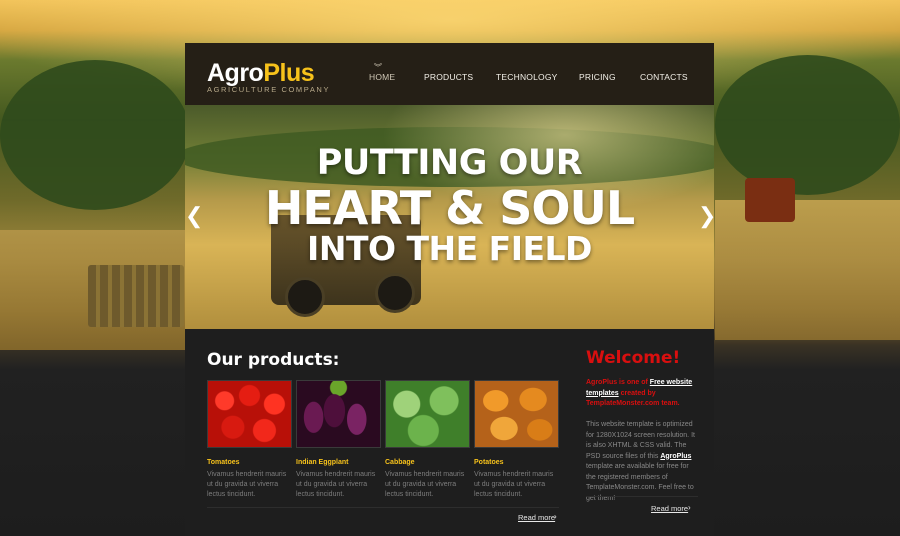  What do you see at coordinates (642, 496) in the screenshot?
I see `welcome-divider` at bounding box center [642, 496].